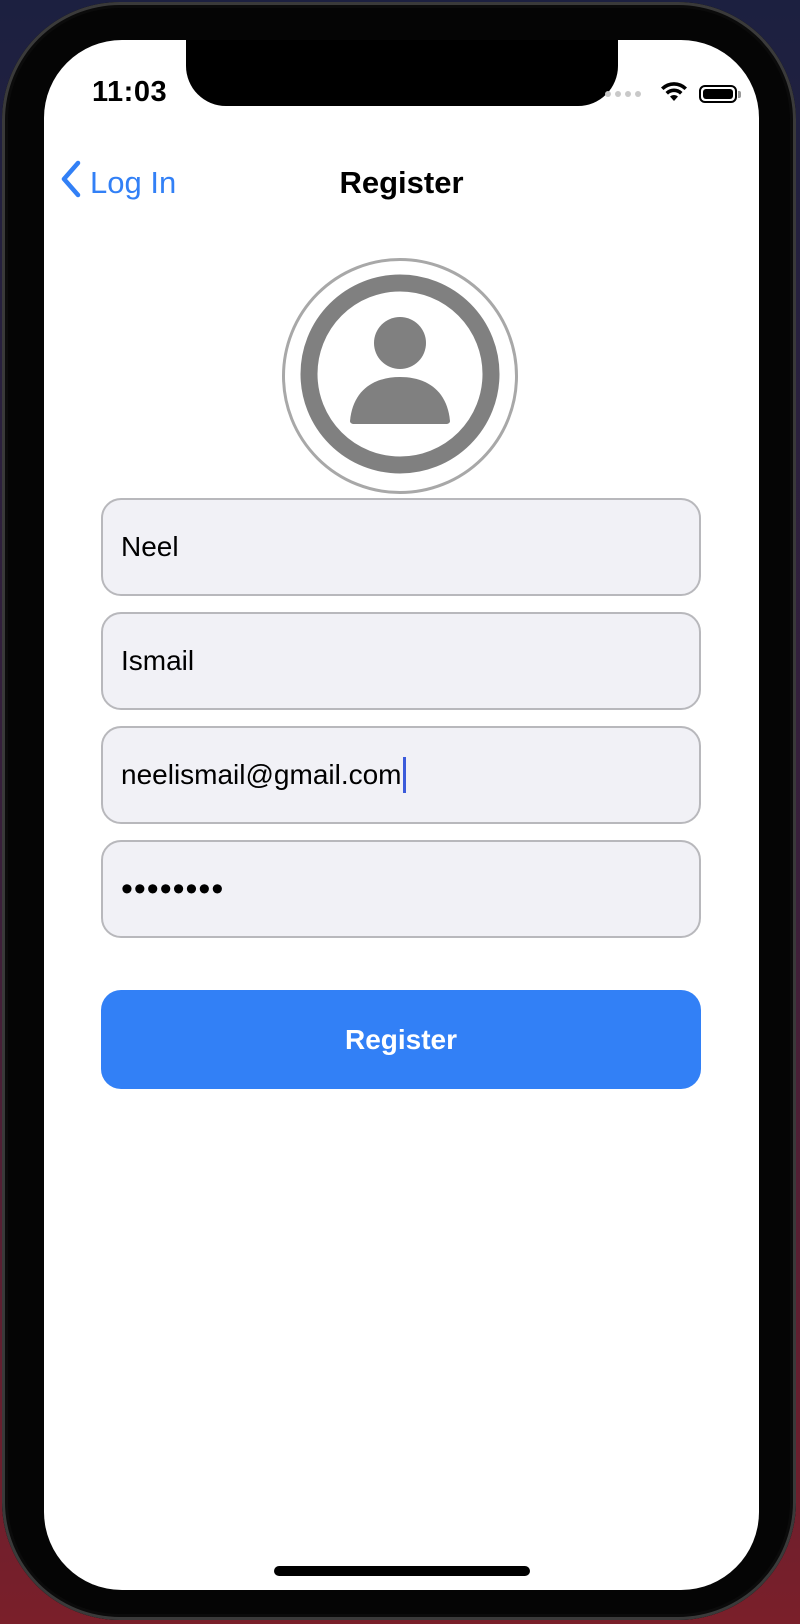 The height and width of the screenshot is (1624, 800). What do you see at coordinates (720, 93) in the screenshot?
I see `battery-icon` at bounding box center [720, 93].